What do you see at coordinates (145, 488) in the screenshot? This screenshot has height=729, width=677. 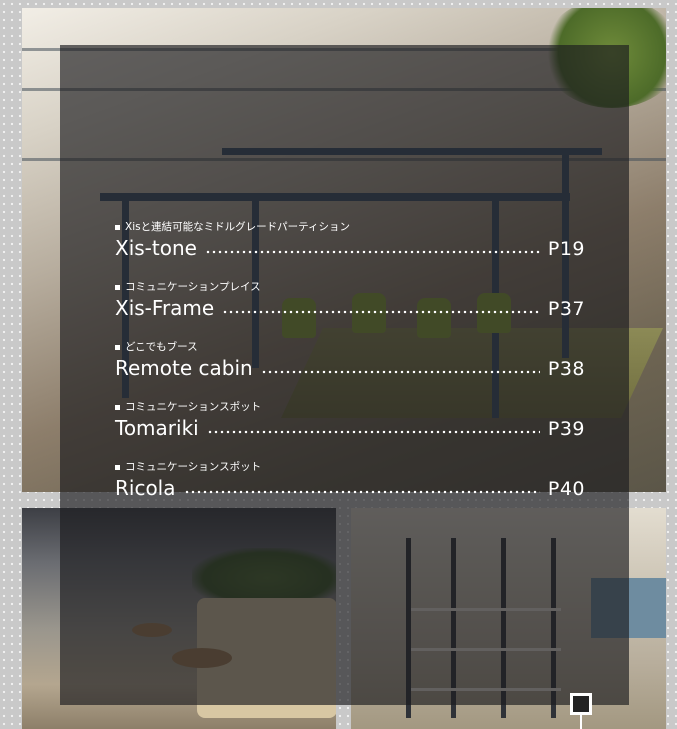 I see `toc-title: Ricola` at bounding box center [145, 488].